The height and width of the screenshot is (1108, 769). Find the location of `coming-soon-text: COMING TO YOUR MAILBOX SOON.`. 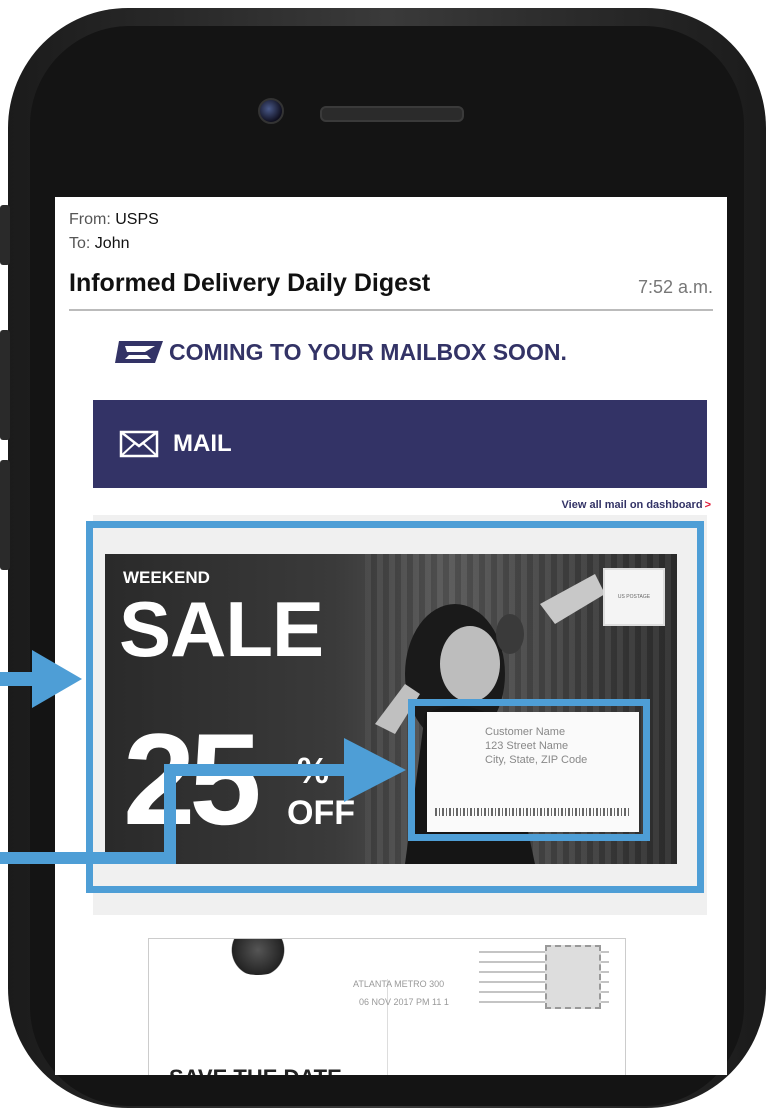

coming-soon-text: COMING TO YOUR MAILBOX SOON. is located at coordinates (368, 351).